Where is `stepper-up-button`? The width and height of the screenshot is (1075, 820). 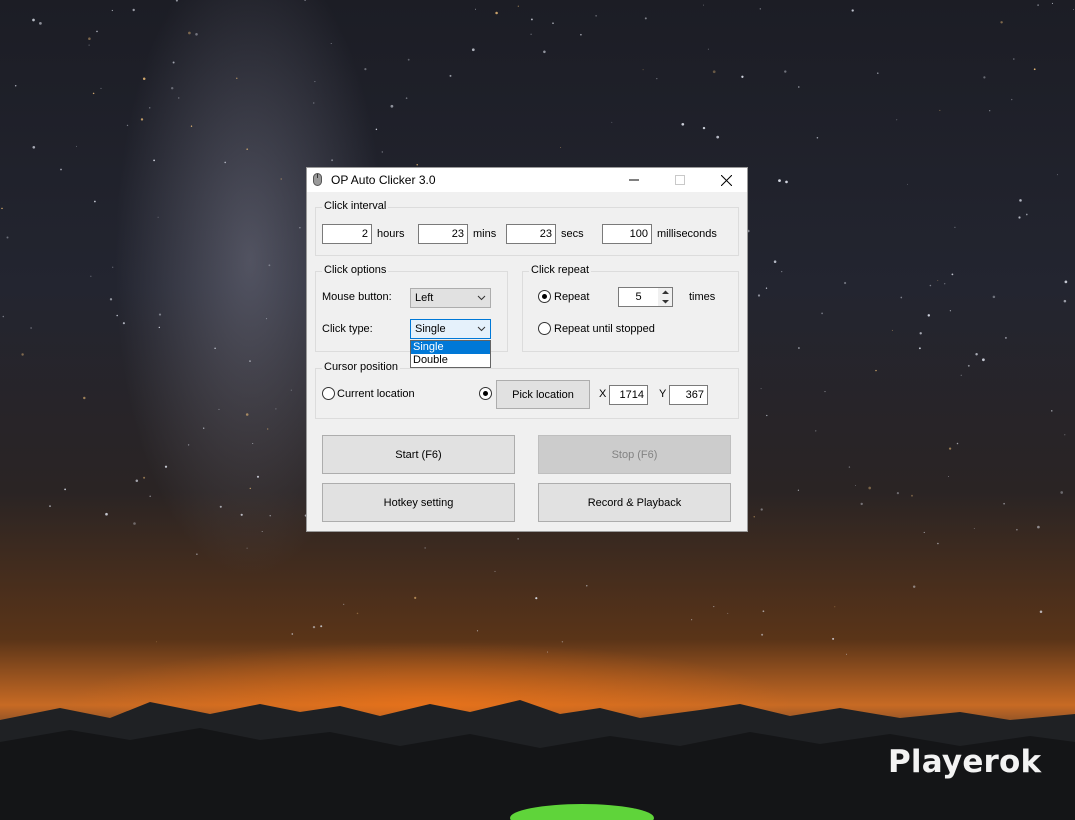 stepper-up-button is located at coordinates (665, 292).